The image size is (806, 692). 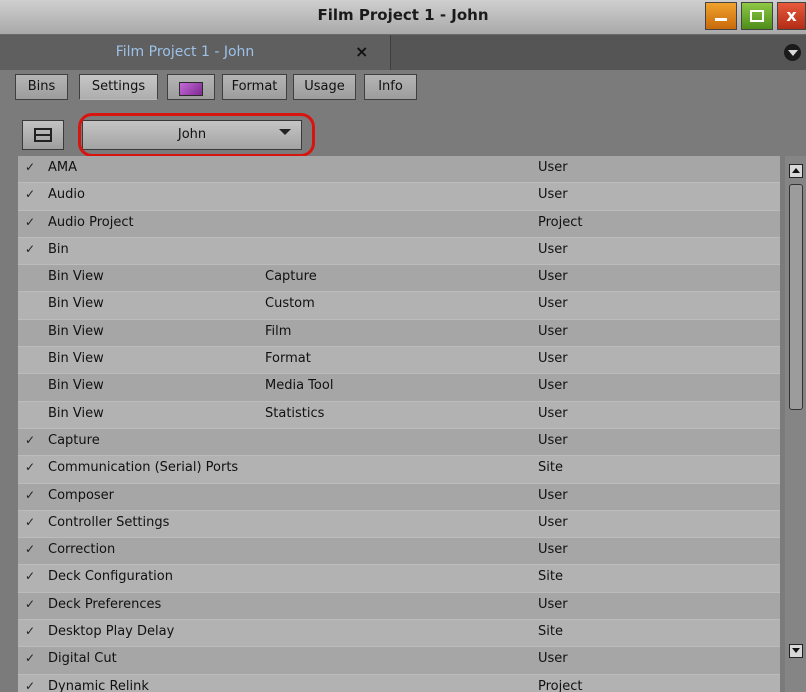 I want to click on tab-color, so click(x=191, y=87).